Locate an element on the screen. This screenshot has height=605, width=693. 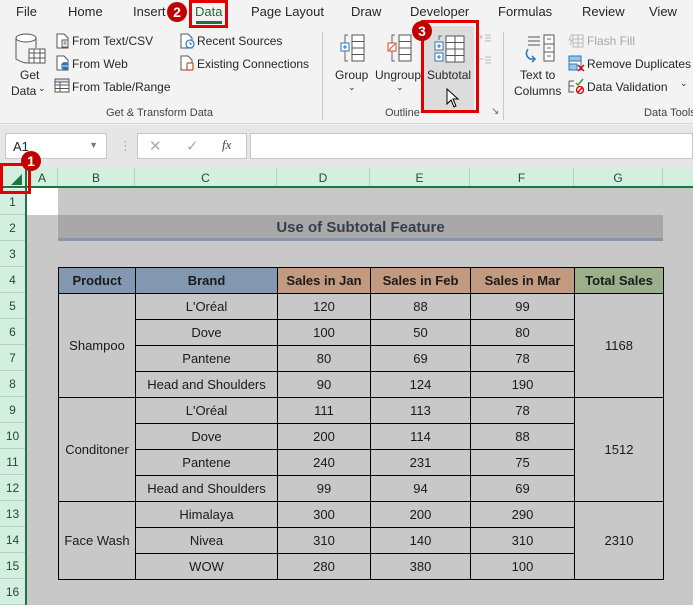
row-header-7: 7 is located at coordinates (12, 358).